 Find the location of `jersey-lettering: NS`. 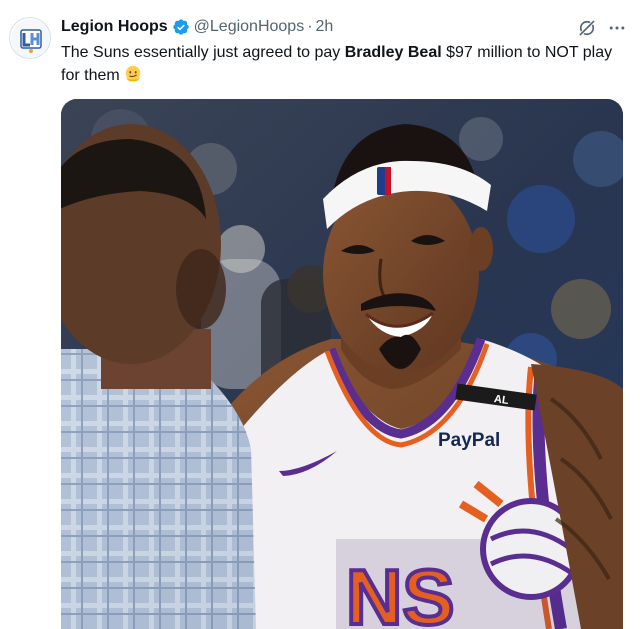

jersey-lettering: NS is located at coordinates (400, 591).